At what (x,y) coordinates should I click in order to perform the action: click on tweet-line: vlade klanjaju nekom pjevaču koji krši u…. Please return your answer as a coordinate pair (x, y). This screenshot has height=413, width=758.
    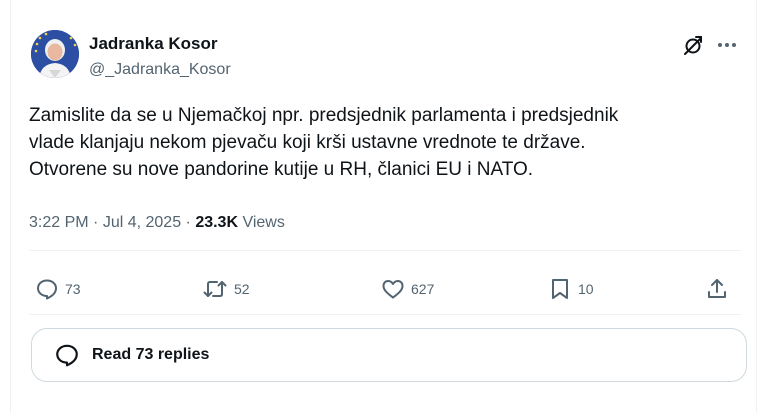
    Looking at the image, I should click on (307, 142).